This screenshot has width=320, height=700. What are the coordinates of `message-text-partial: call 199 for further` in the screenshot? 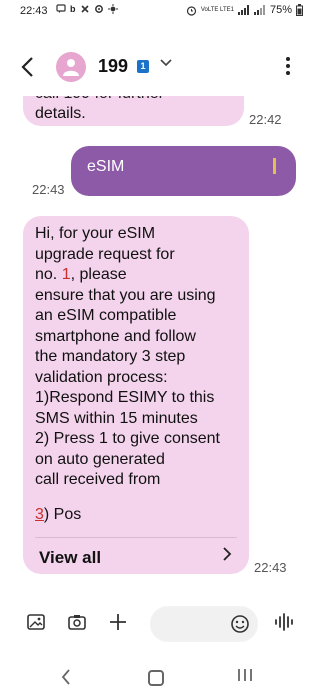 It's located at (133, 100).